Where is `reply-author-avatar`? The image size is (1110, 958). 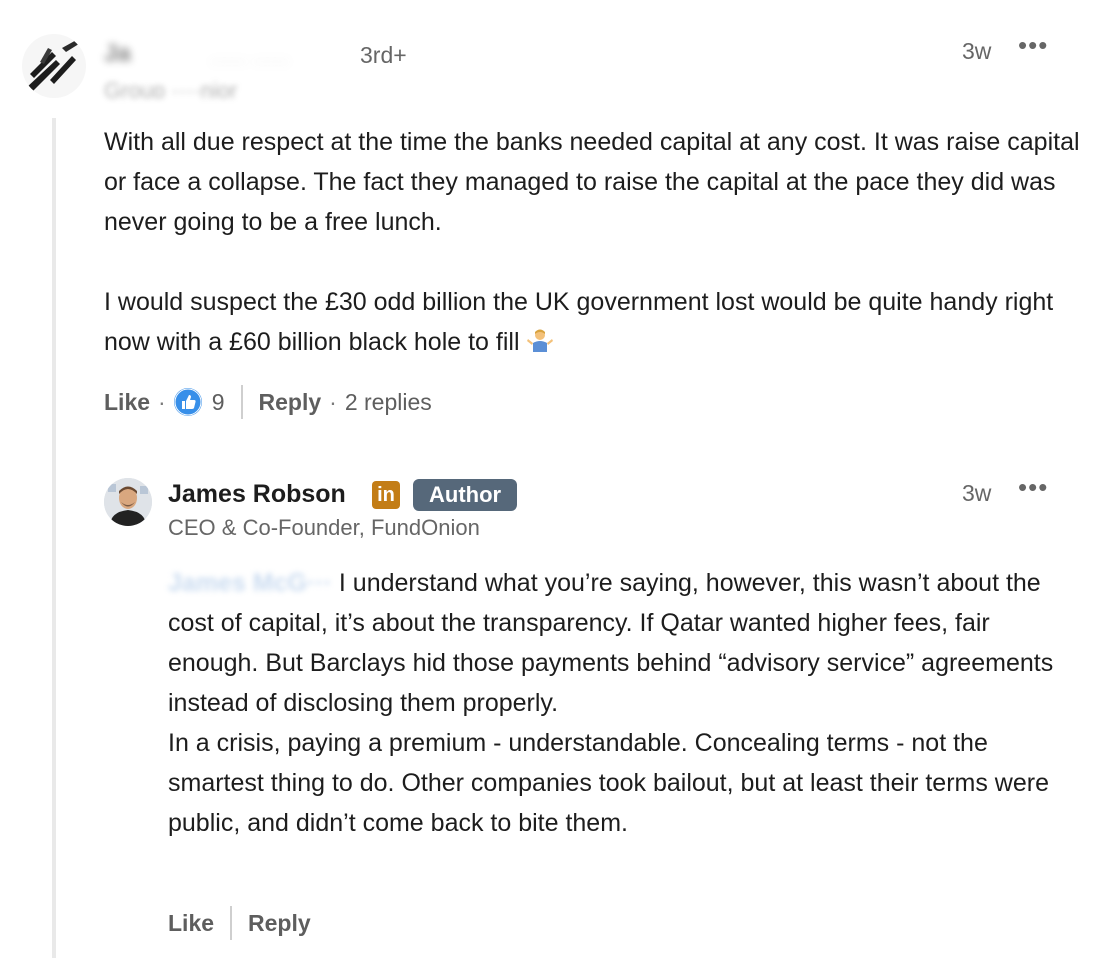 reply-author-avatar is located at coordinates (128, 502).